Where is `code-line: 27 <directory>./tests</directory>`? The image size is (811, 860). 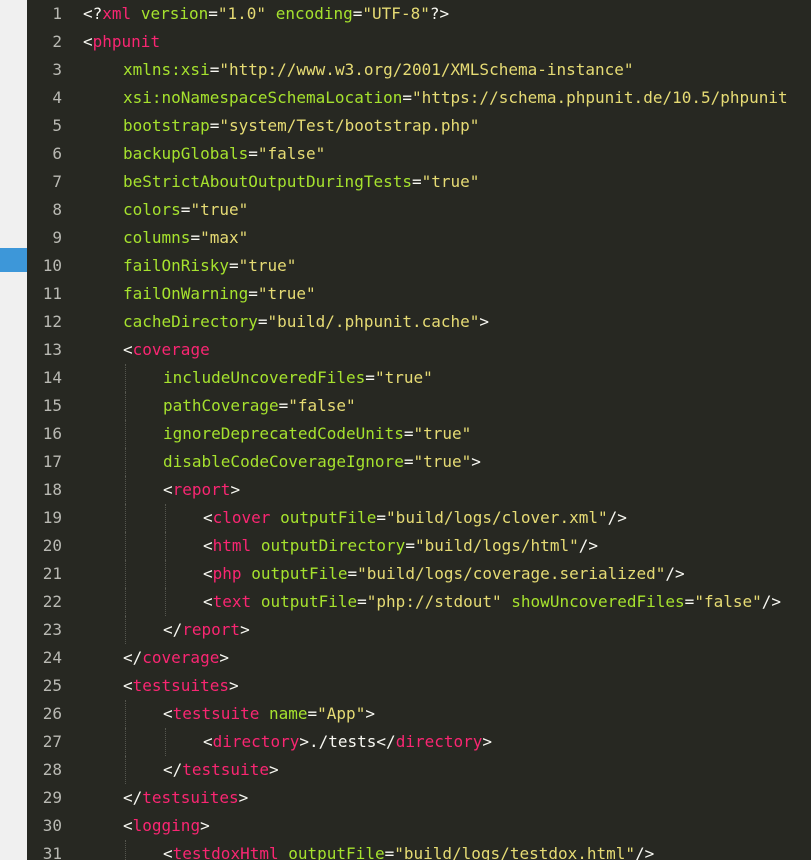
code-line: 27 <directory>./tests</directory> is located at coordinates (419, 742).